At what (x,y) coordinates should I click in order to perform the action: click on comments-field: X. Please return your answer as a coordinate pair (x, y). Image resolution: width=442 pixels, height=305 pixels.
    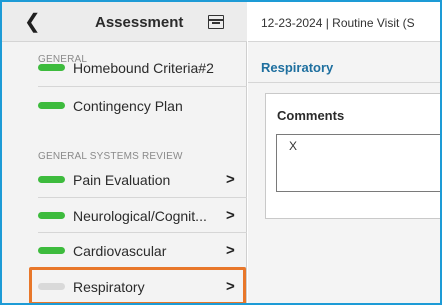
    Looking at the image, I should click on (358, 163).